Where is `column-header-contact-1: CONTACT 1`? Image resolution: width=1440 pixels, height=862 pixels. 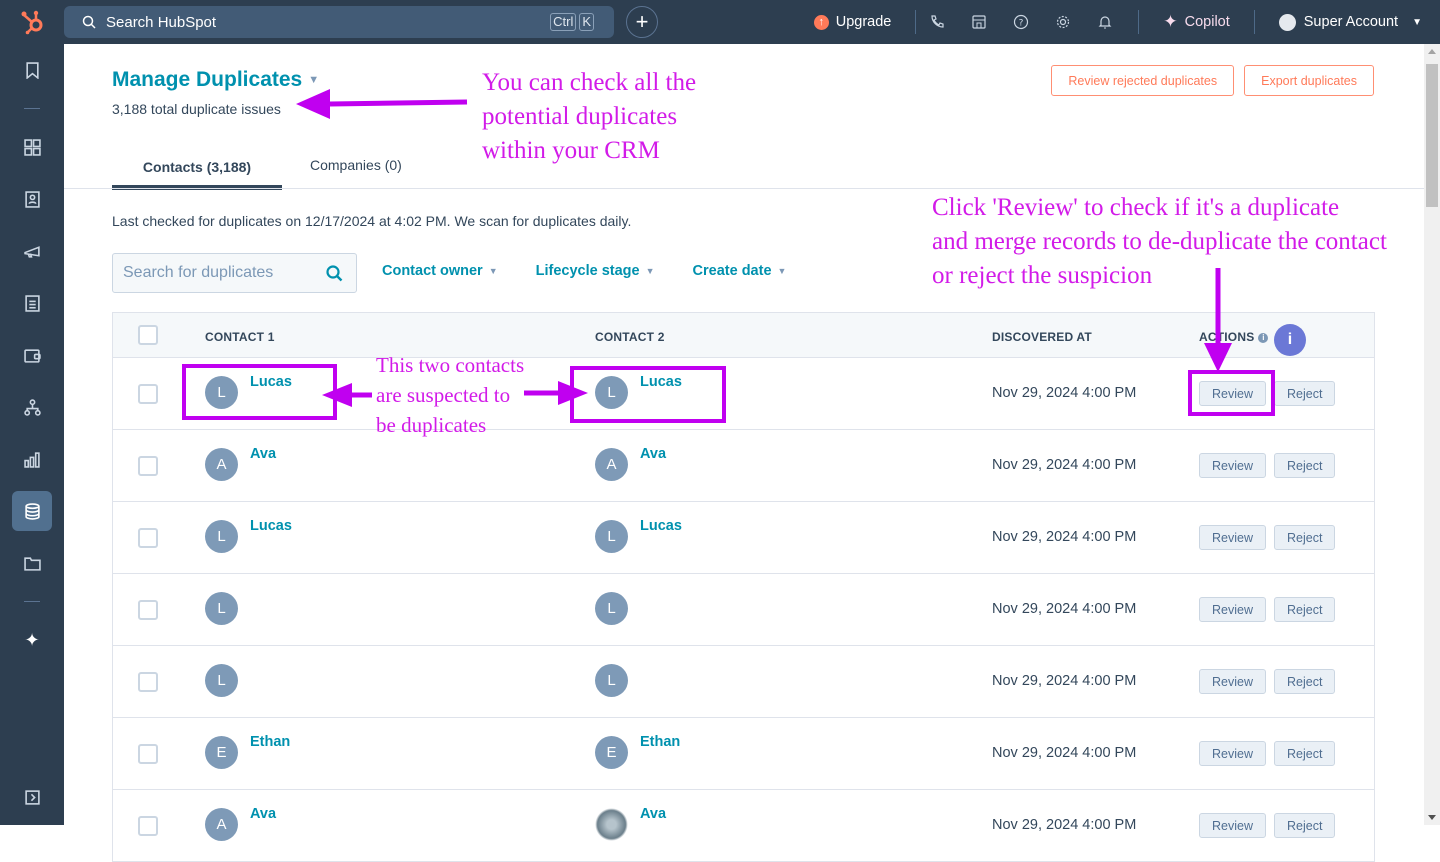
column-header-contact-1: CONTACT 1 is located at coordinates (240, 337).